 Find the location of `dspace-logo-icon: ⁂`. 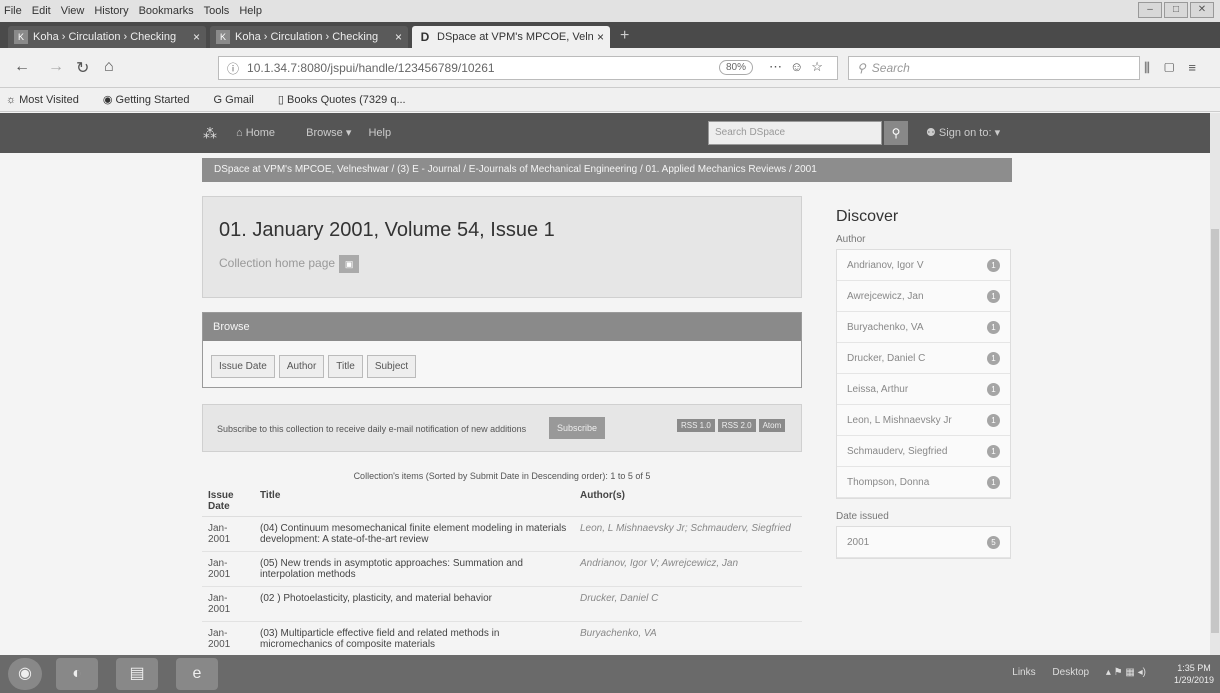

dspace-logo-icon: ⁂ is located at coordinates (211, 133).